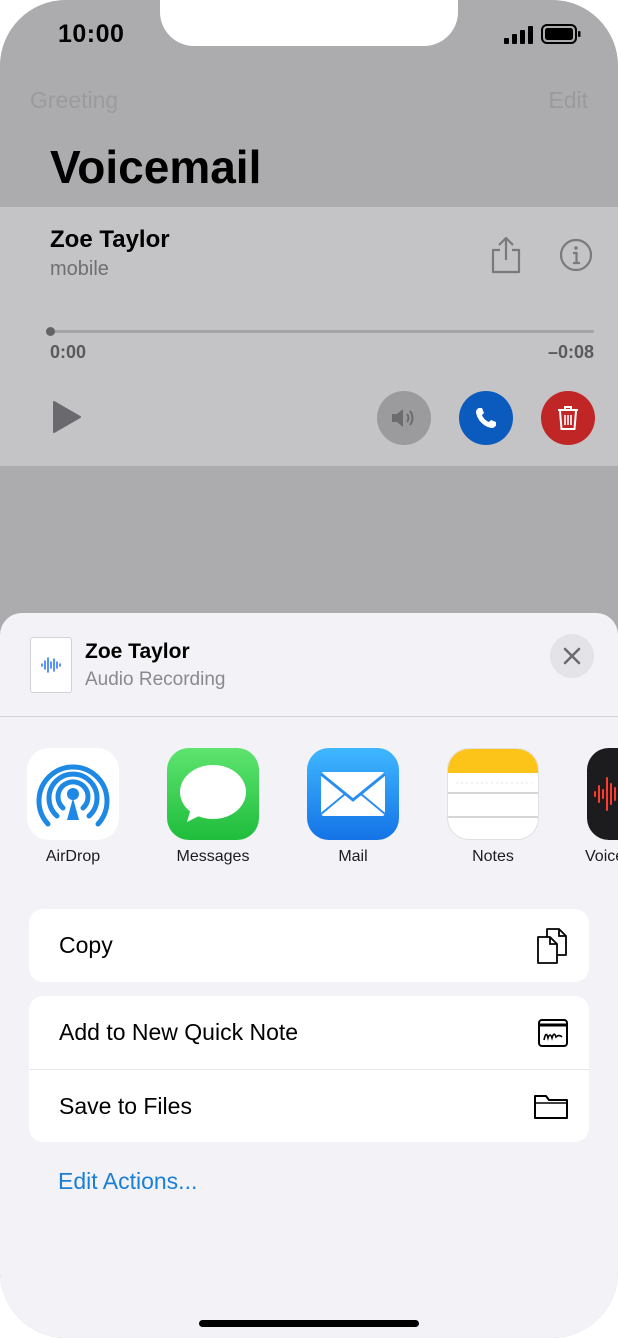 The image size is (618, 1338). What do you see at coordinates (309, 1032) in the screenshot?
I see `quick-note-action: Add to New Quick Note` at bounding box center [309, 1032].